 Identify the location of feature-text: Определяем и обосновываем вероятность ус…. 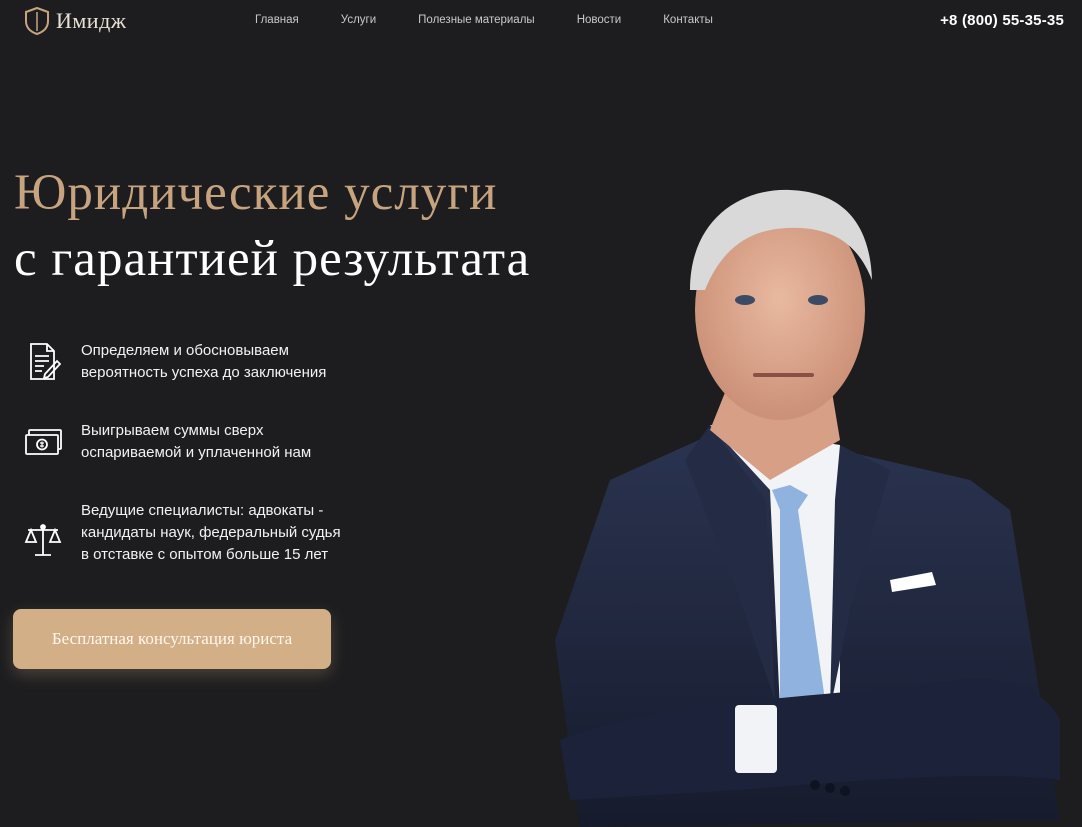
(204, 361).